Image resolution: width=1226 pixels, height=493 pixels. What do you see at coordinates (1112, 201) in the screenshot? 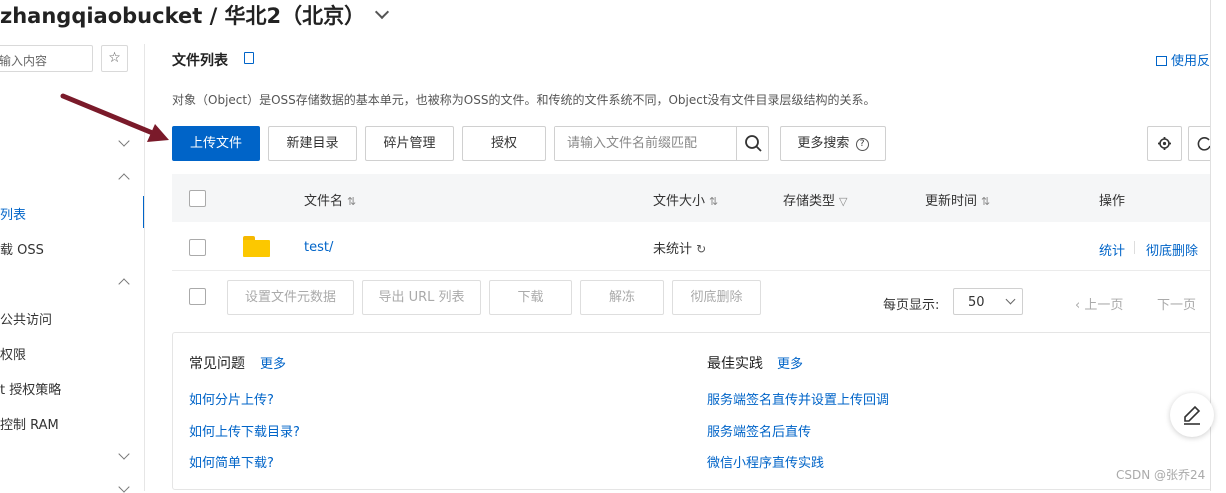
I see `column-actions: 操作` at bounding box center [1112, 201].